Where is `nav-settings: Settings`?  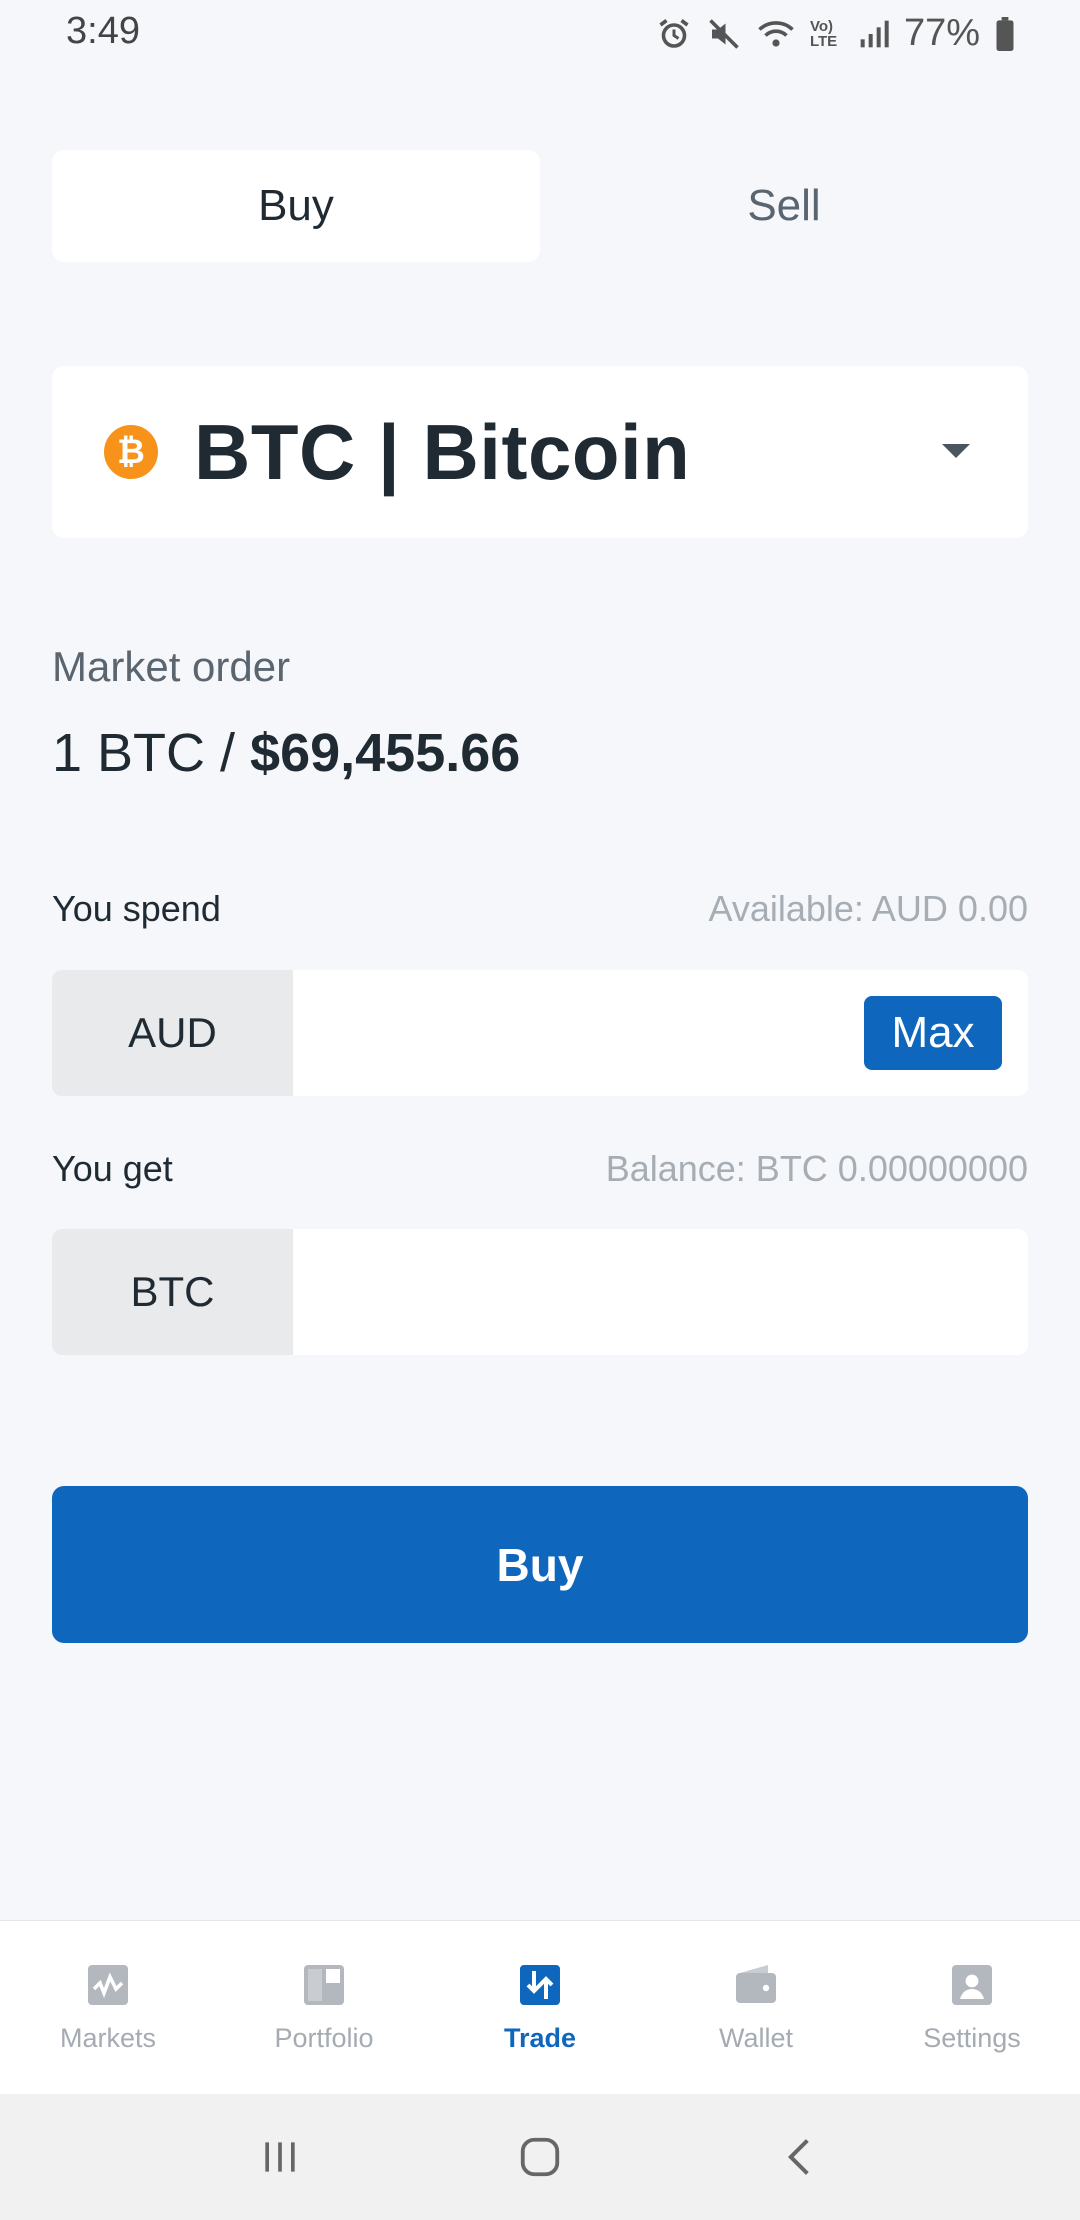
nav-settings: Settings is located at coordinates (972, 2007).